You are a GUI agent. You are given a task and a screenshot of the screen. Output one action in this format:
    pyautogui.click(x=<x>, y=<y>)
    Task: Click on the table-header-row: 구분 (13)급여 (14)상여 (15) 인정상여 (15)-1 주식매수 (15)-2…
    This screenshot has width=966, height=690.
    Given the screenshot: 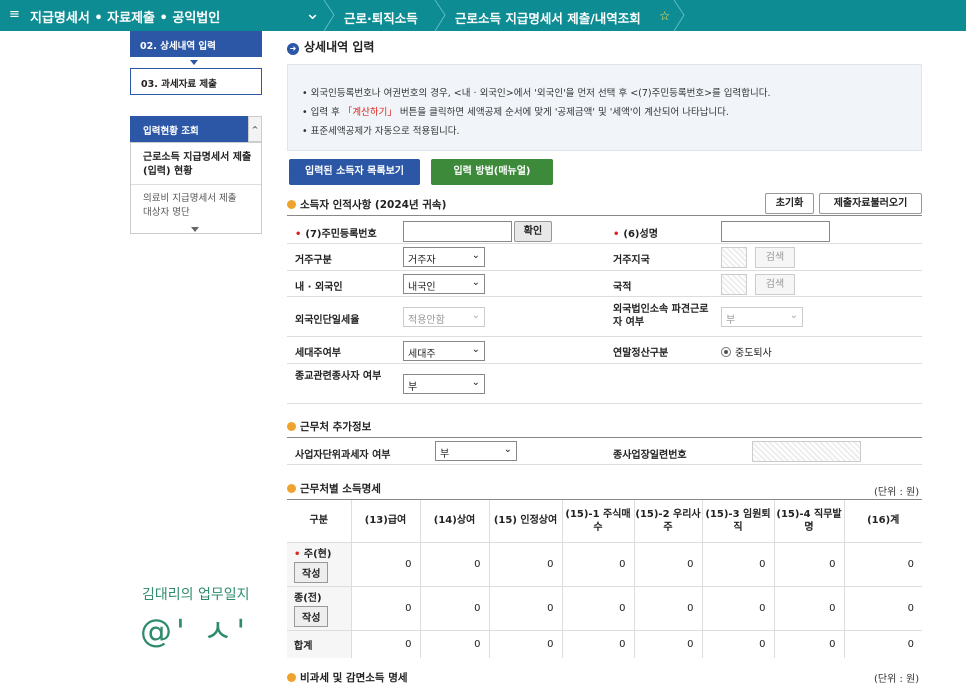 What is the action you would take?
    pyautogui.click(x=604, y=521)
    